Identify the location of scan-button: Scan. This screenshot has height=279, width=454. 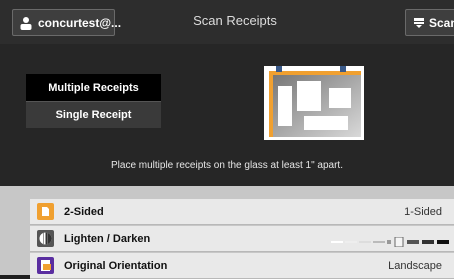
(429, 22).